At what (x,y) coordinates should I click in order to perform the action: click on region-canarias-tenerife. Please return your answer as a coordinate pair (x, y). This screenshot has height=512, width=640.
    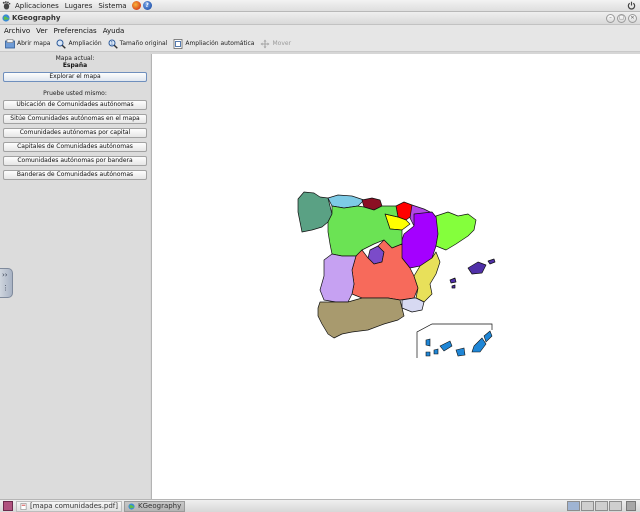
    Looking at the image, I should click on (446, 346).